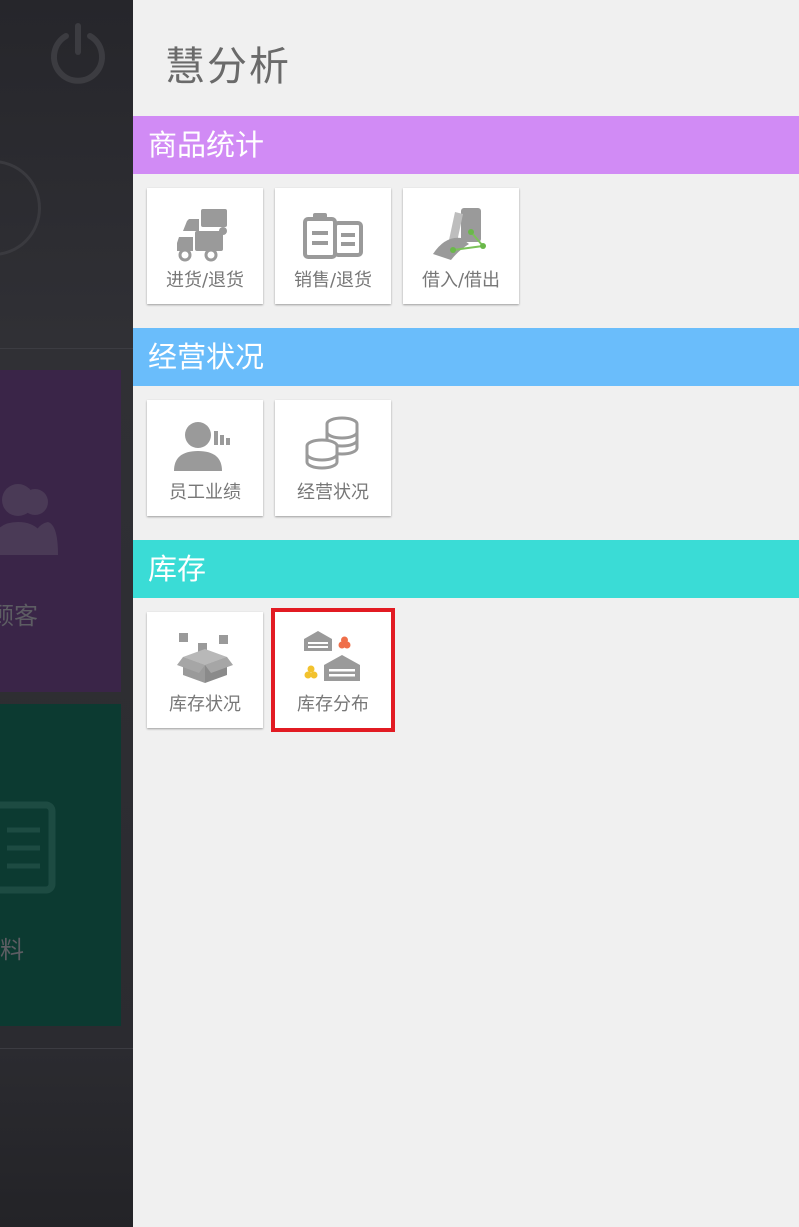 Image resolution: width=799 pixels, height=1227 pixels. What do you see at coordinates (12, 950) in the screenshot?
I see `data-tile-label: 资料` at bounding box center [12, 950].